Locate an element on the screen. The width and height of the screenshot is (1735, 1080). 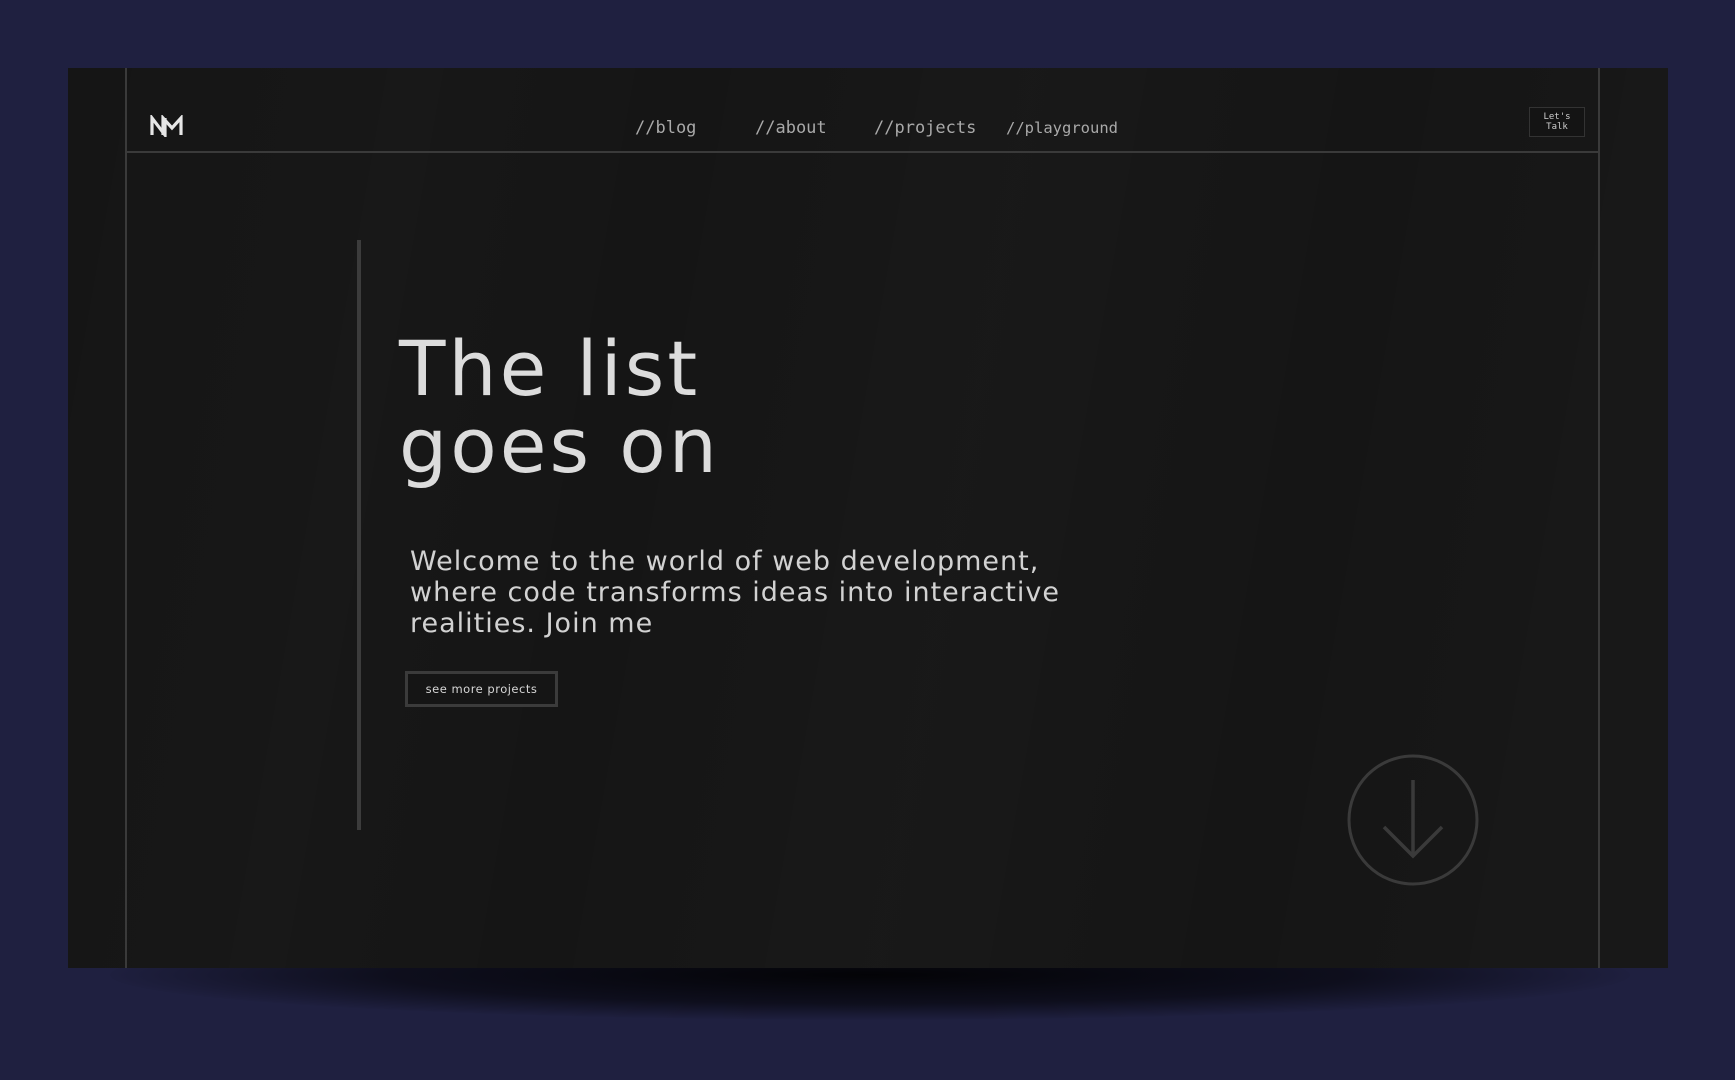
nav-link-projects: //projects is located at coordinates (925, 128).